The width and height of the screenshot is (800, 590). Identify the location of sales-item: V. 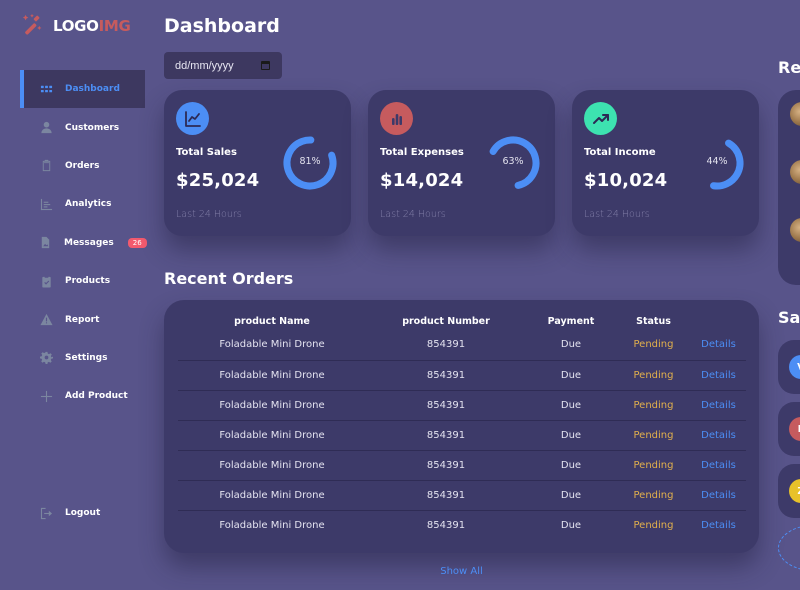
(789, 367).